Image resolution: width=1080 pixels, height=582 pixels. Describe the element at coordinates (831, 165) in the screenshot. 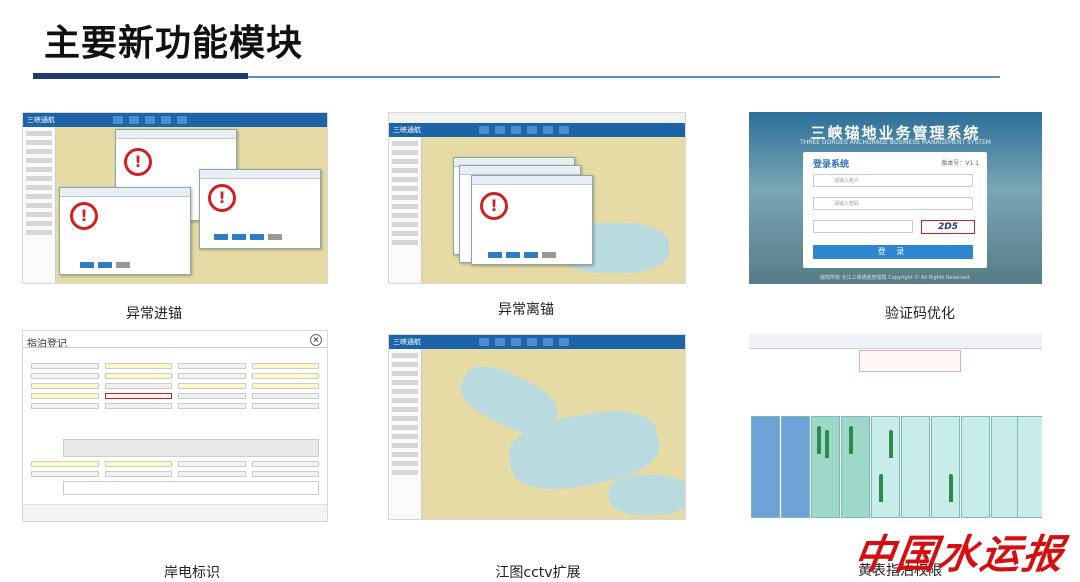

I see `login-heading: 登录系统` at that location.